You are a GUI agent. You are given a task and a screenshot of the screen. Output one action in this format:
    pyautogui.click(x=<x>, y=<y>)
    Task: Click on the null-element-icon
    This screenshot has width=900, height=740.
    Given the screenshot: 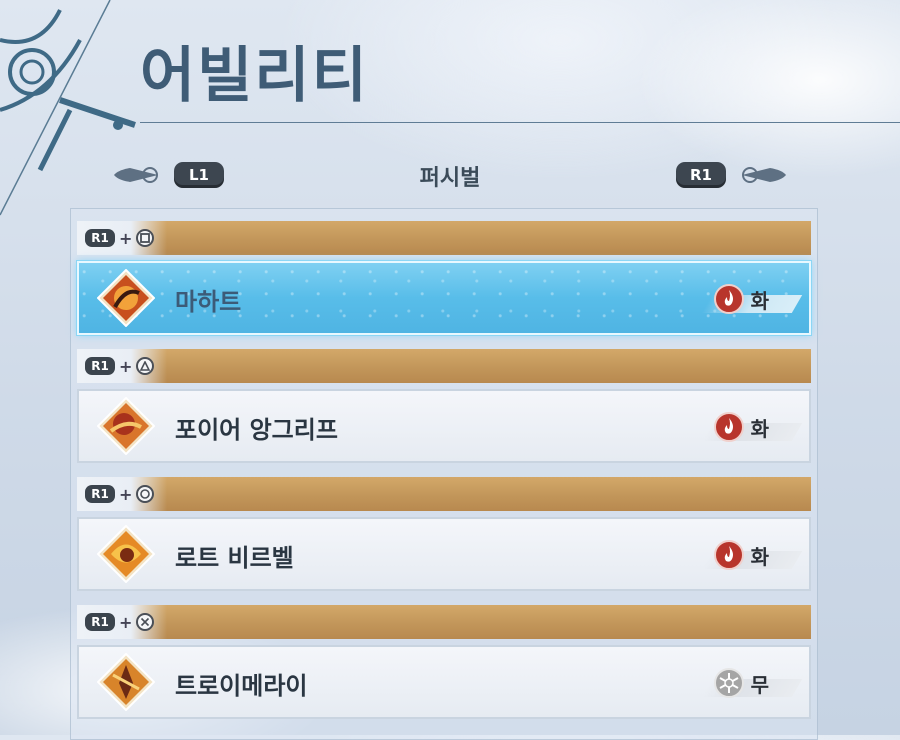 What is the action you would take?
    pyautogui.click(x=728, y=683)
    